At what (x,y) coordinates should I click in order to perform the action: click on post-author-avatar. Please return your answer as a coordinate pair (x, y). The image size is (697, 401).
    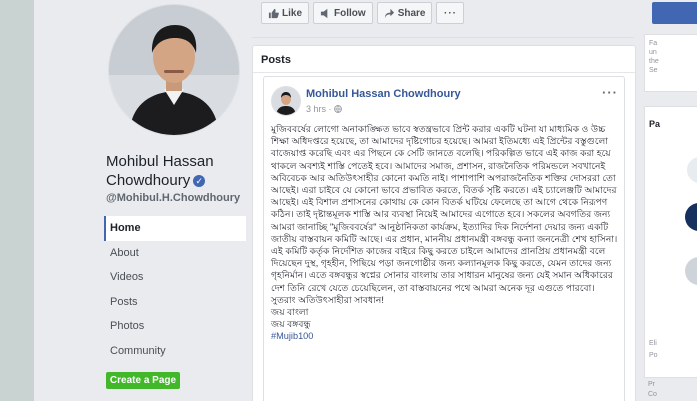
    Looking at the image, I should click on (286, 101).